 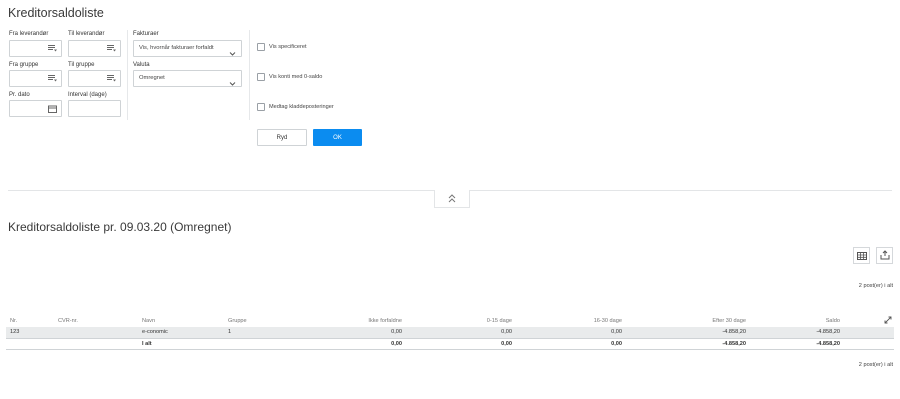 I want to click on to-supplier-field, so click(x=94, y=48).